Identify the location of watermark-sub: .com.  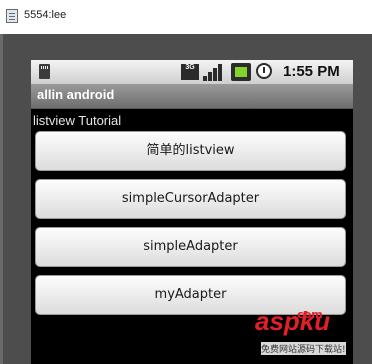
(308, 314).